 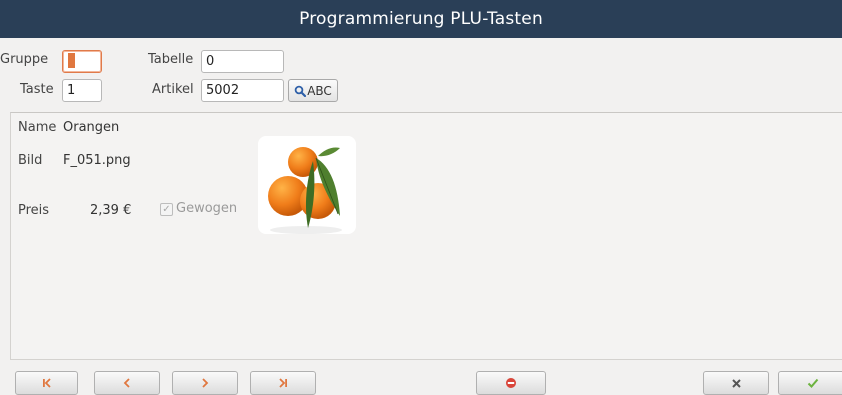 I want to click on taste-label: Taste, so click(x=37, y=89).